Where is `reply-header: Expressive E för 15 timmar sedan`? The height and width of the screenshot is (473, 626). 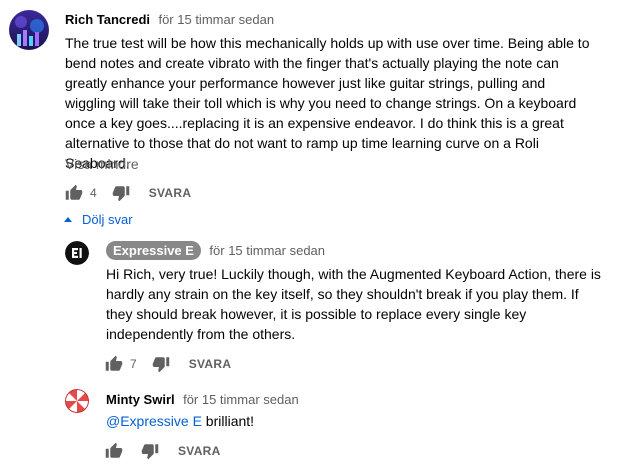 reply-header: Expressive E för 15 timmar sedan is located at coordinates (215, 250).